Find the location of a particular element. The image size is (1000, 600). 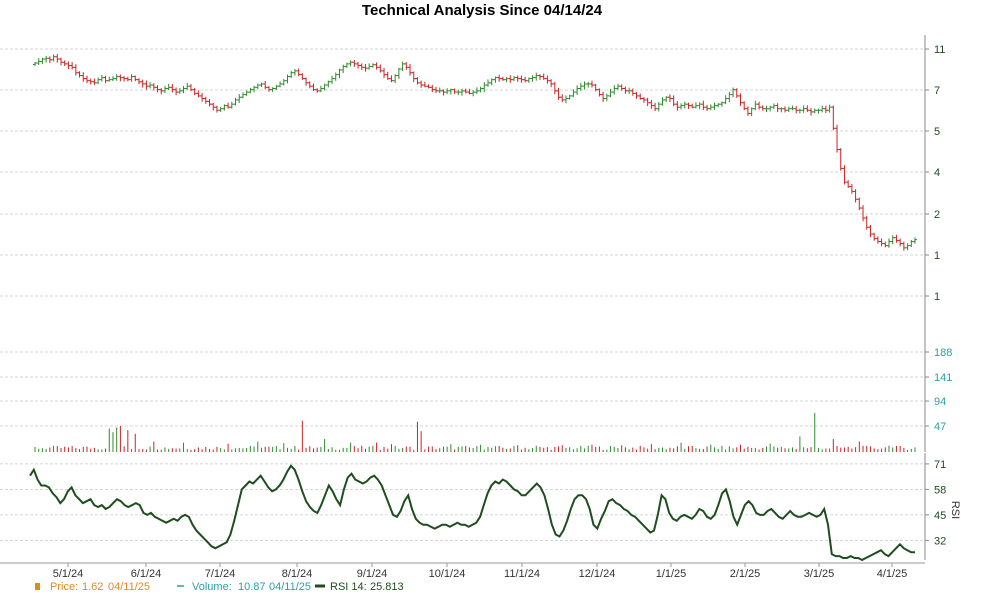

price-tick-label: 1 is located at coordinates (937, 297).